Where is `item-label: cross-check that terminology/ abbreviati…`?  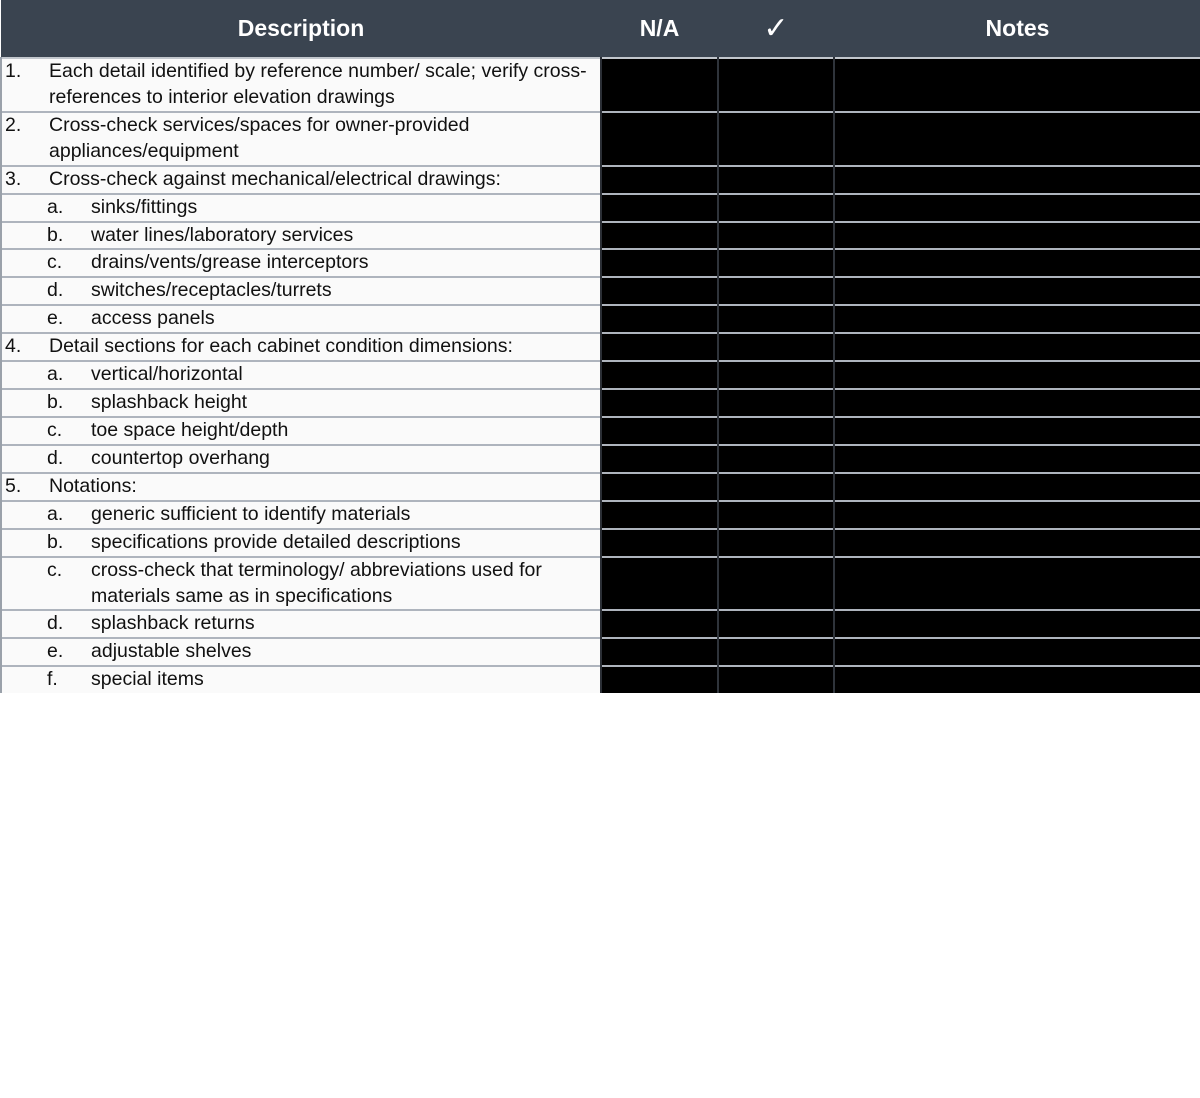
item-label: cross-check that terminology/ abbreviati… is located at coordinates (316, 582).